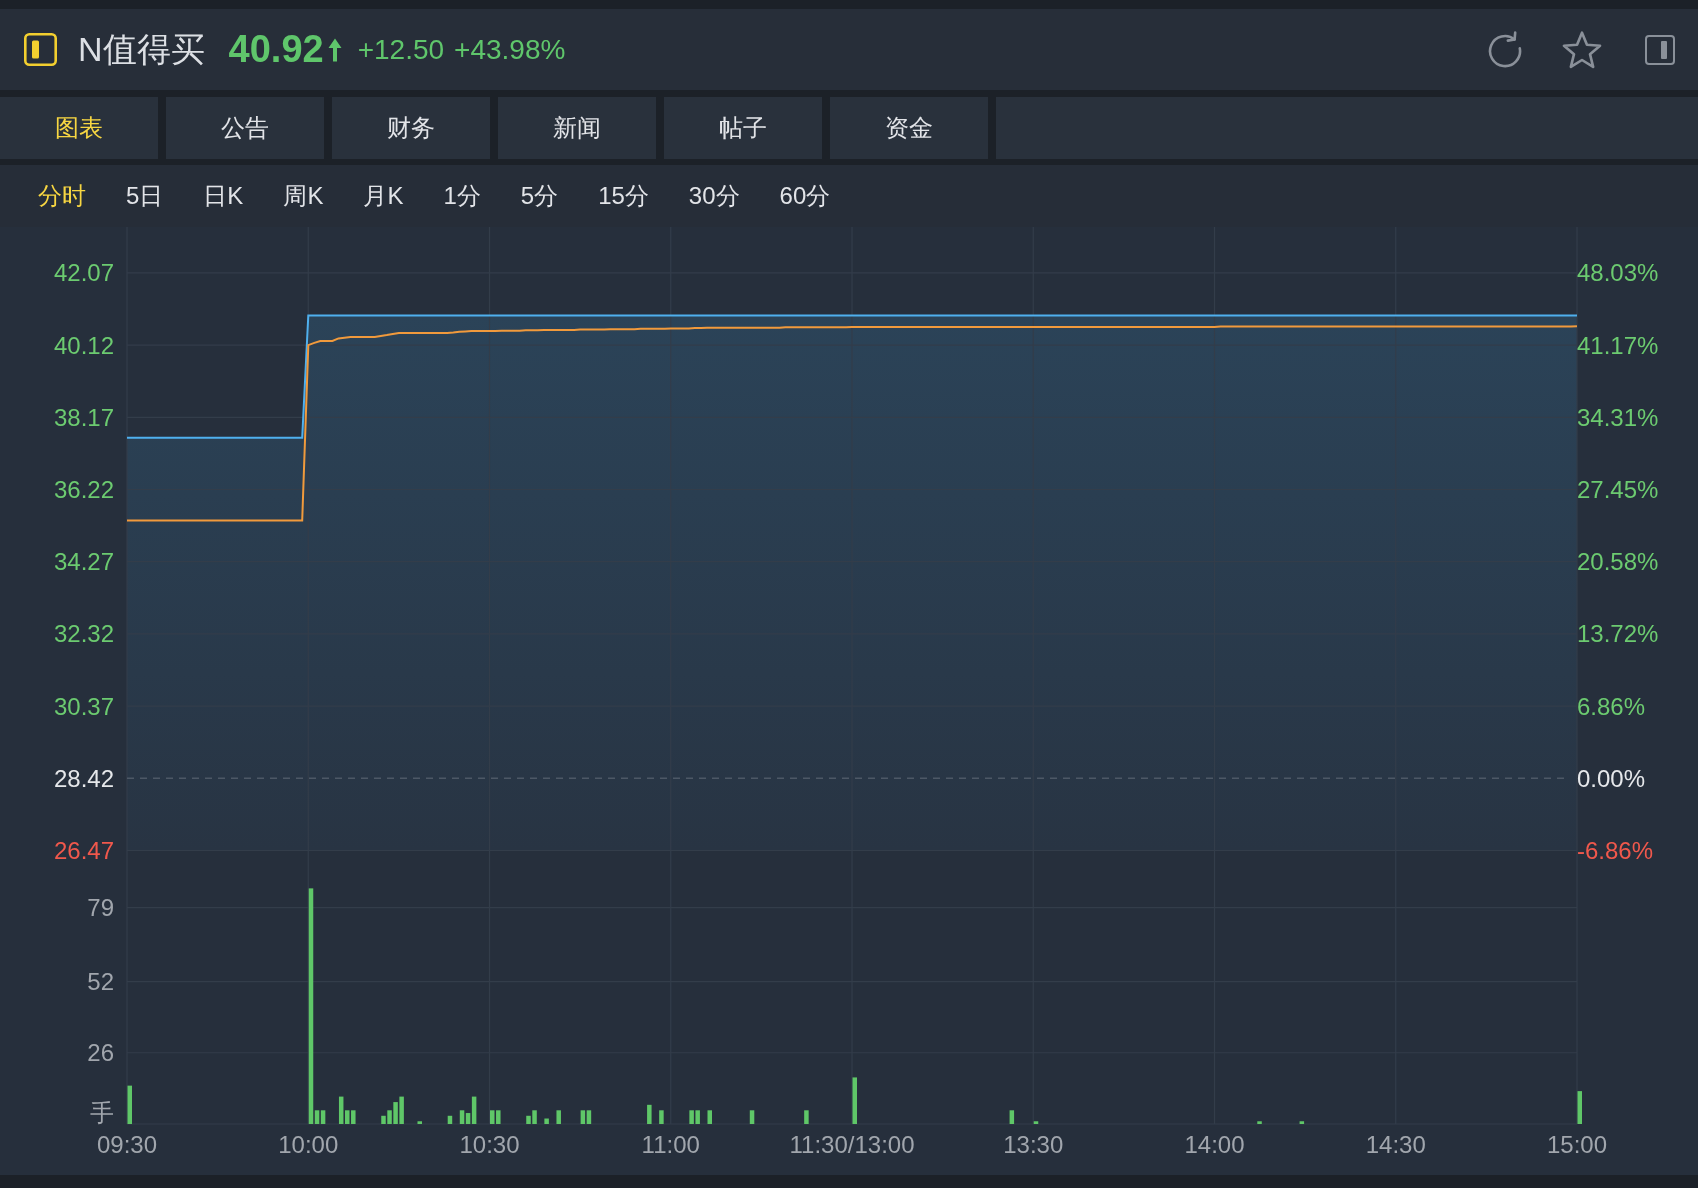  What do you see at coordinates (539, 196) in the screenshot?
I see `period-tab: 5分` at bounding box center [539, 196].